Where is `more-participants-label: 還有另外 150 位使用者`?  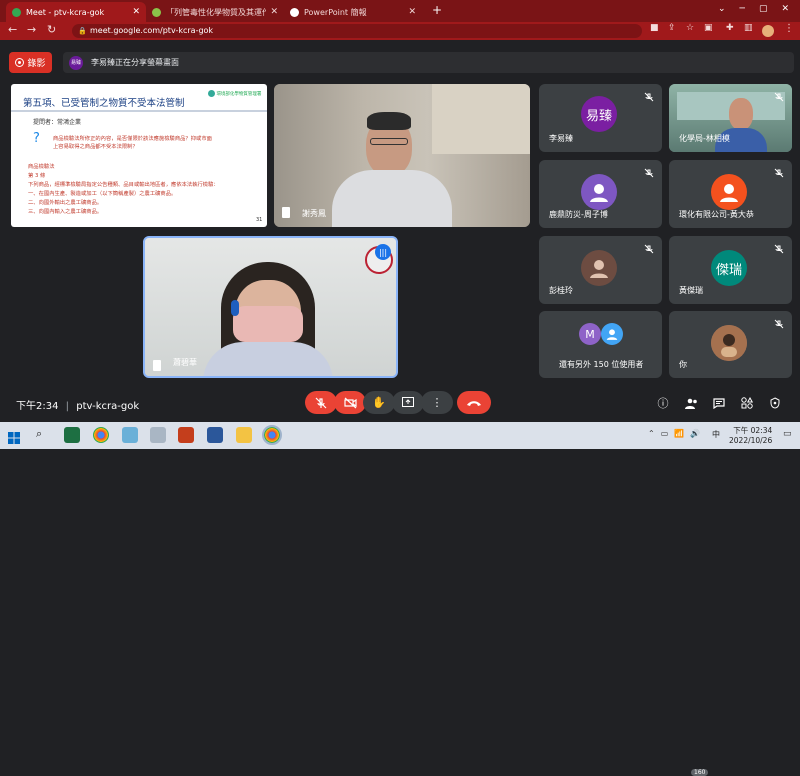 more-participants-label: 還有另外 150 位使用者 is located at coordinates (601, 364).